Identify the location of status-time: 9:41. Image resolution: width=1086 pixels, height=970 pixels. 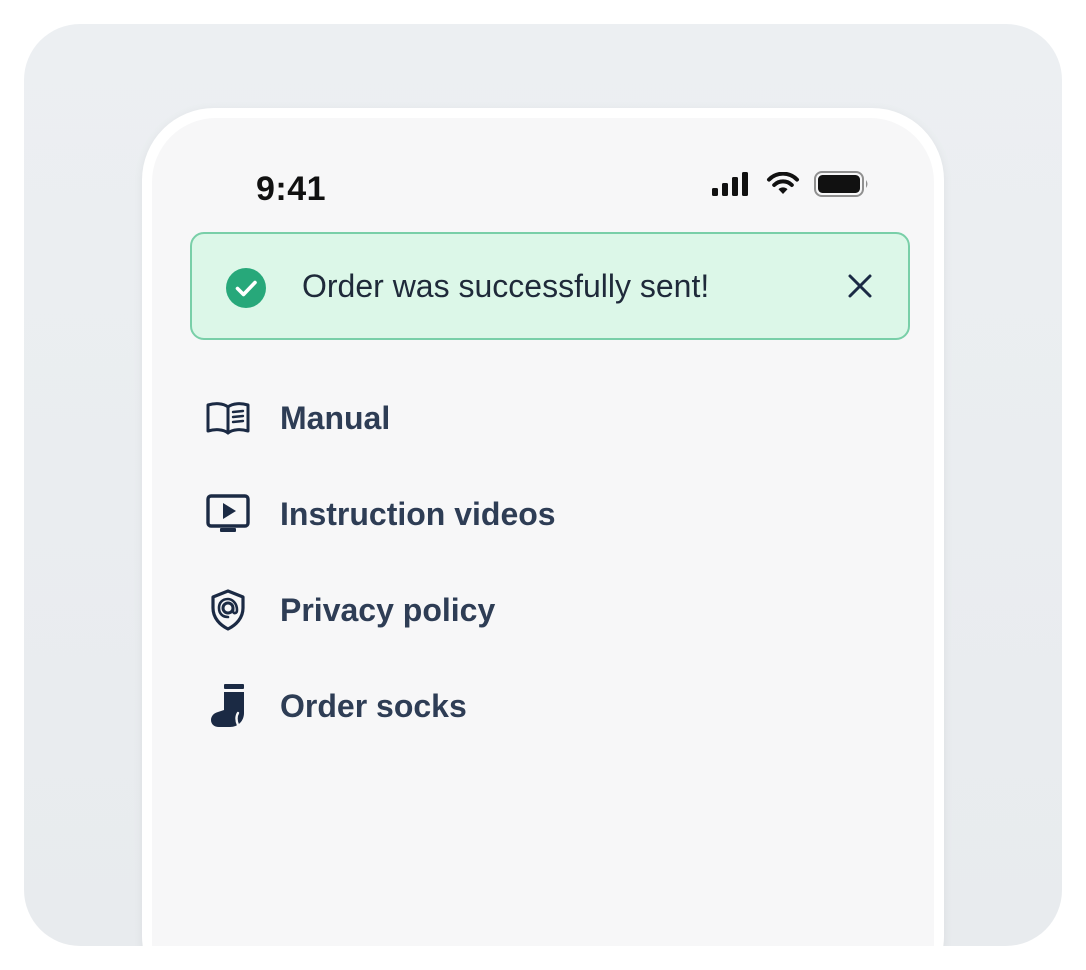
(291, 189).